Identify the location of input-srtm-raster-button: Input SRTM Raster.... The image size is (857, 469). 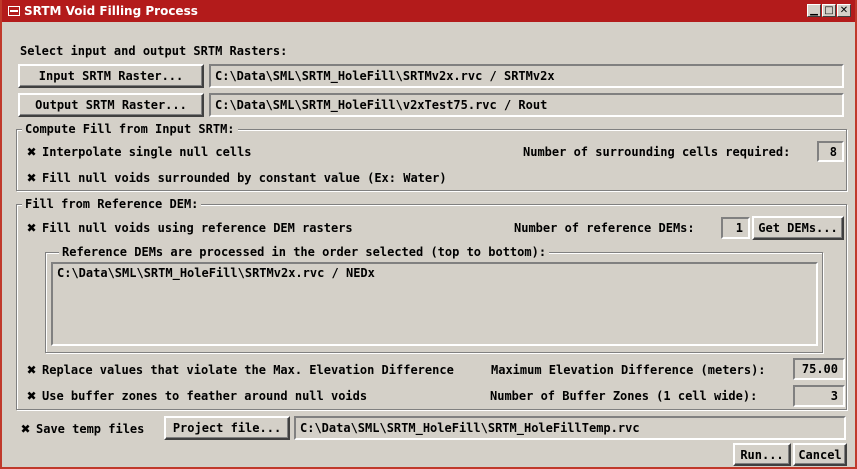
(111, 76).